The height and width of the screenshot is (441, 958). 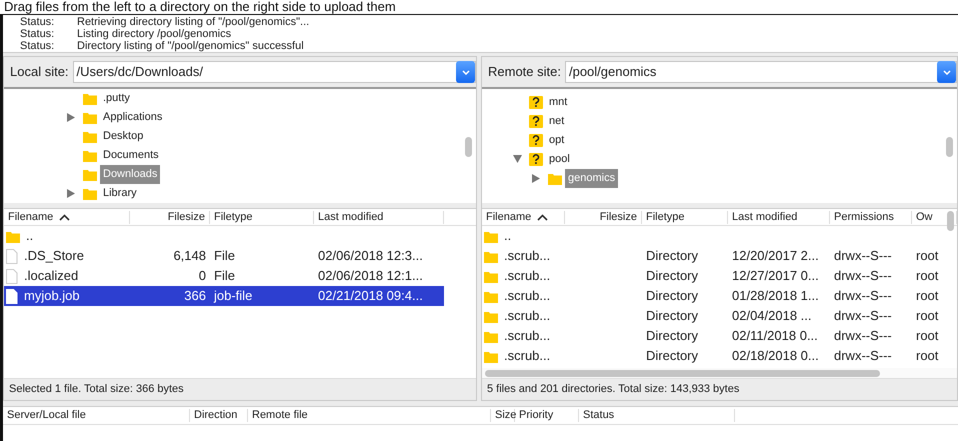 What do you see at coordinates (557, 140) in the screenshot?
I see `tree-item: opt` at bounding box center [557, 140].